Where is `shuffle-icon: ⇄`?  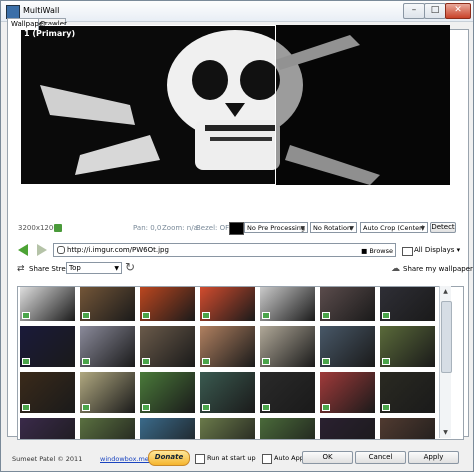
shuffle-icon: ⇄ is located at coordinates (21, 269).